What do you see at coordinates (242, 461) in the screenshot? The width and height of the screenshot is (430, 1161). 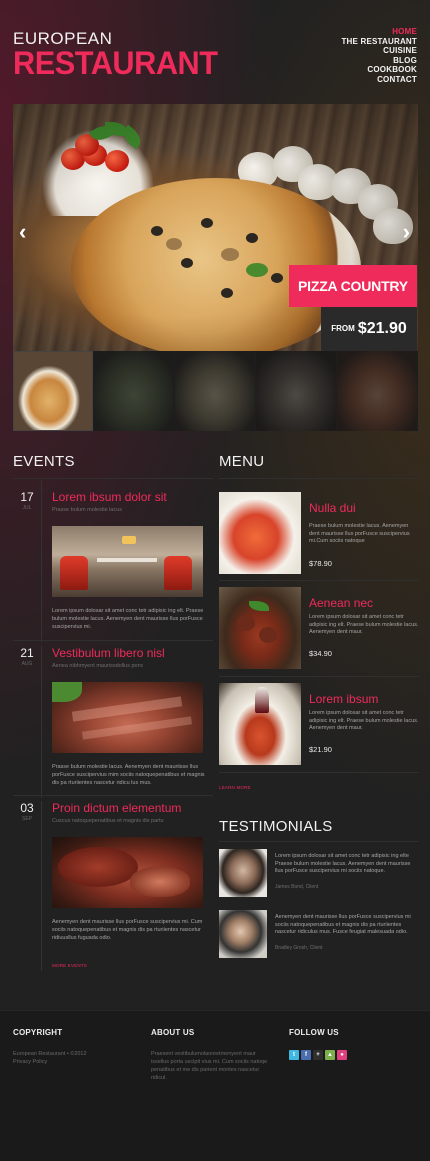 I see `menu-heading: MENU` at bounding box center [242, 461].